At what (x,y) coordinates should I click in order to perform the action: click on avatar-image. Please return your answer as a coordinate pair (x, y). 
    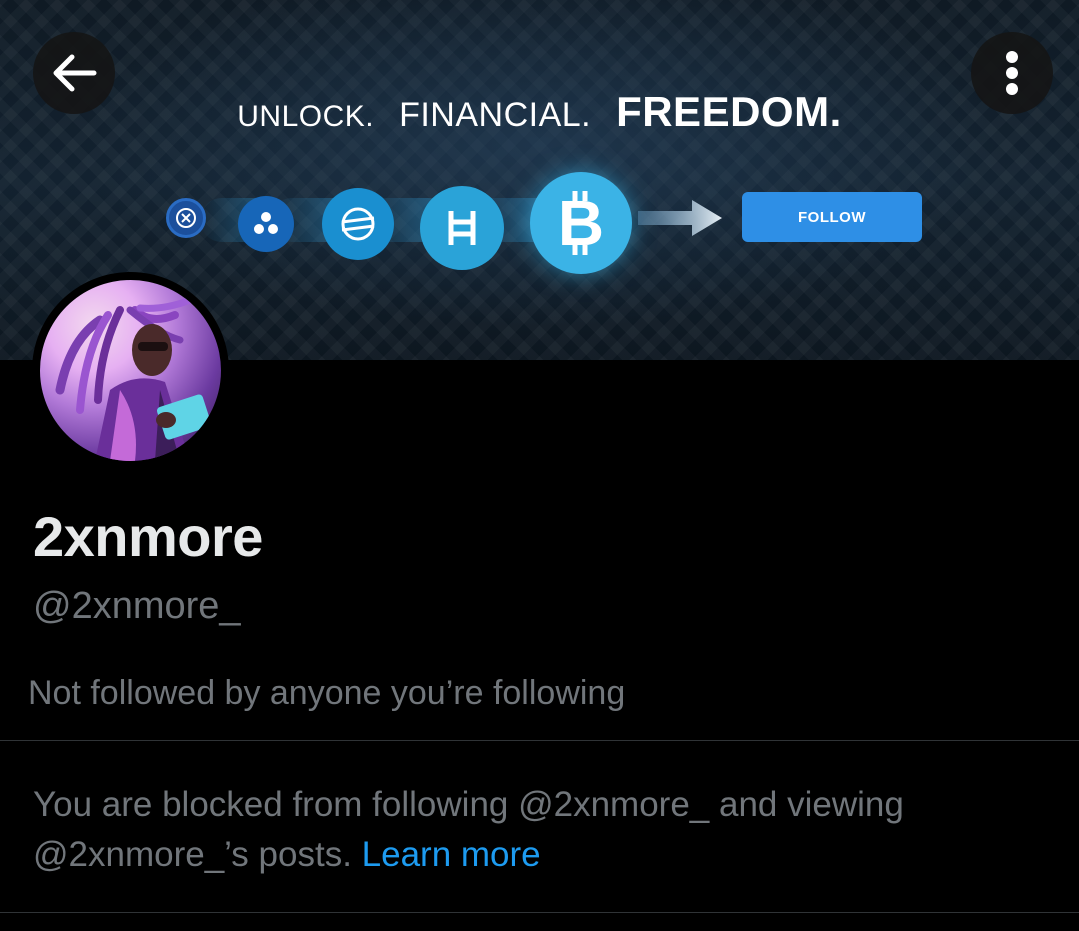
    Looking at the image, I should click on (130, 370).